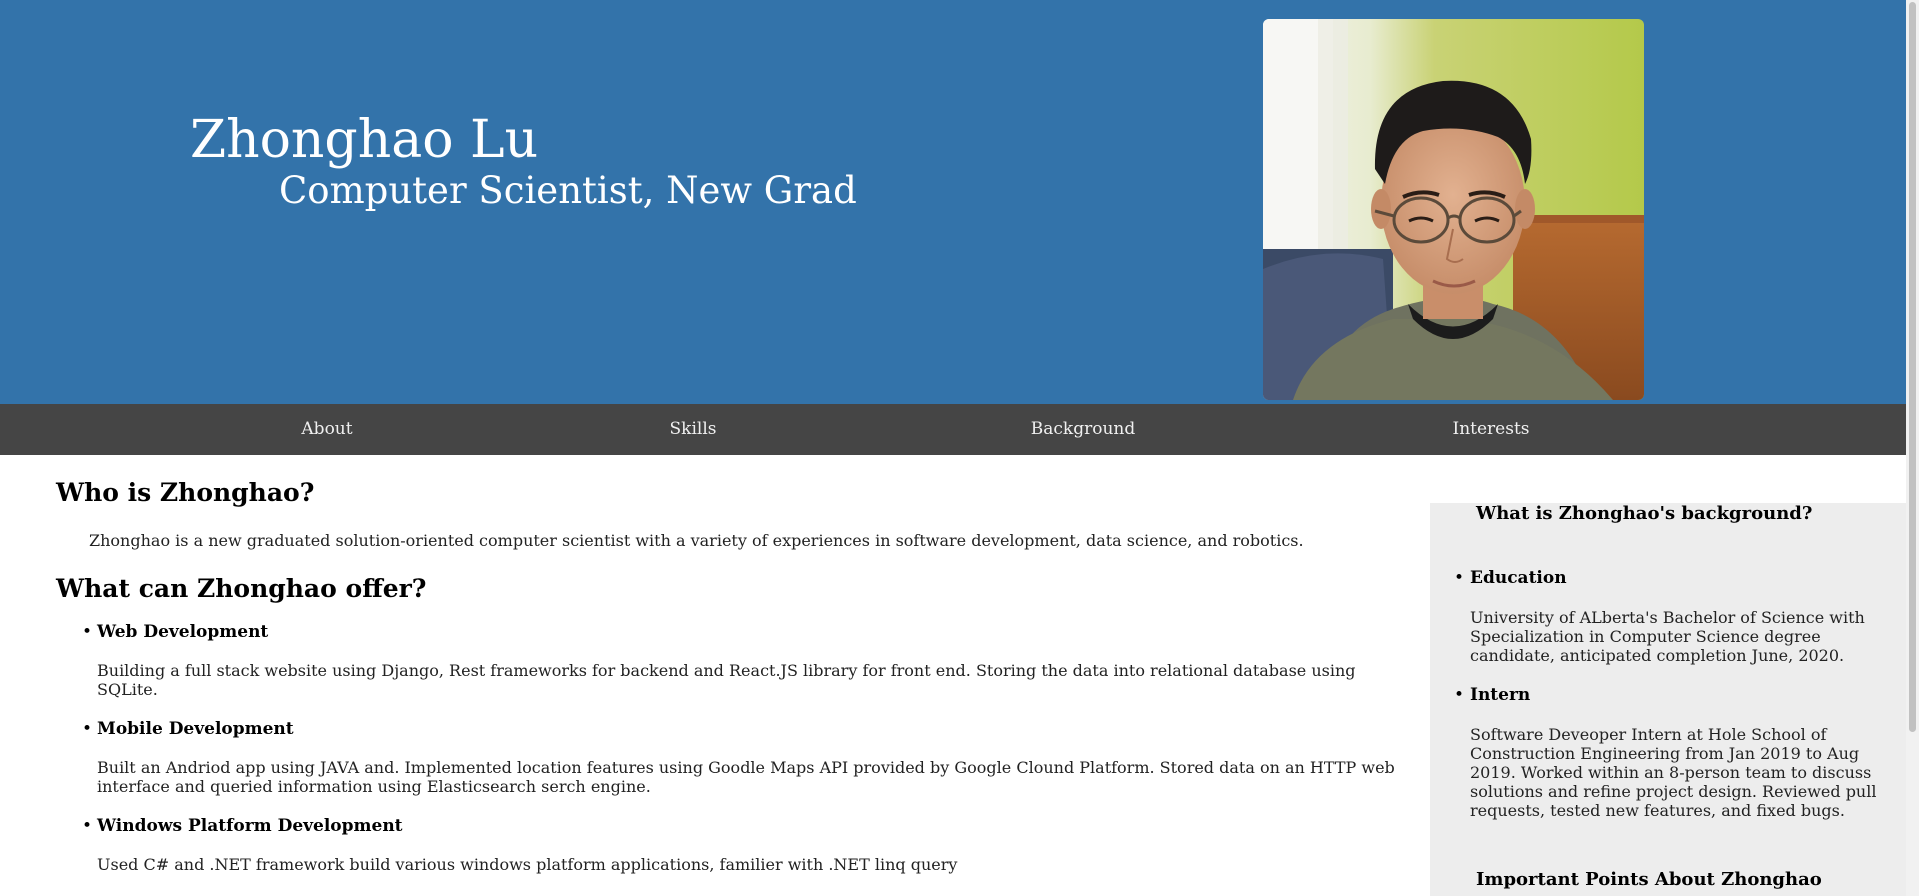  Describe the element at coordinates (1644, 513) in the screenshot. I see `background-heading: What is Zhonghao's background?` at that location.